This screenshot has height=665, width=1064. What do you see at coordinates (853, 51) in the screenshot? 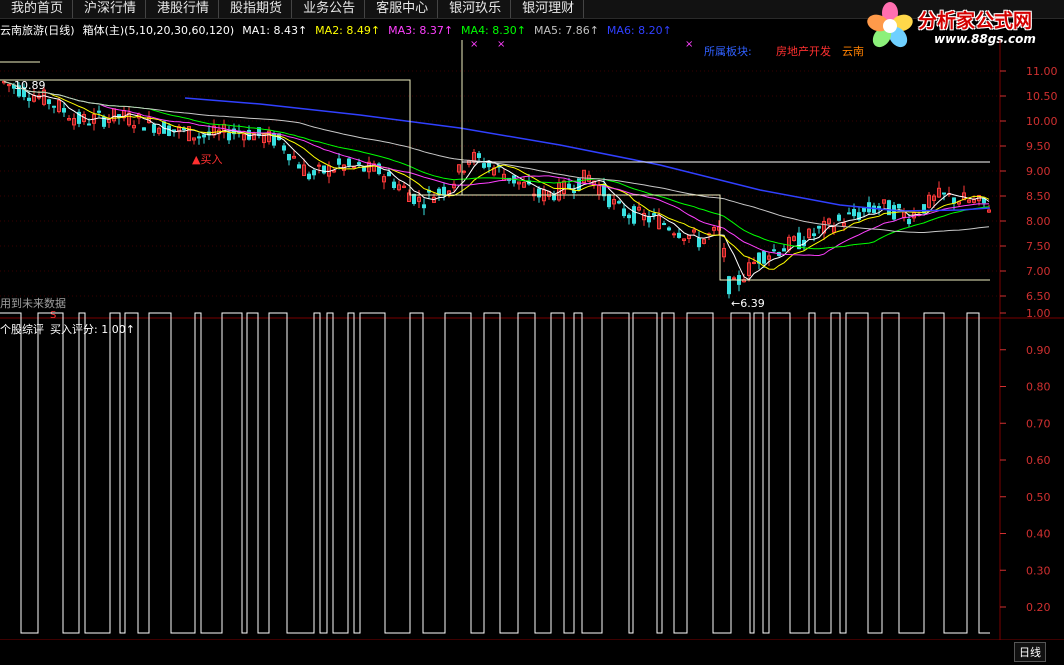
I see `sector-value2: 云南` at bounding box center [853, 51].